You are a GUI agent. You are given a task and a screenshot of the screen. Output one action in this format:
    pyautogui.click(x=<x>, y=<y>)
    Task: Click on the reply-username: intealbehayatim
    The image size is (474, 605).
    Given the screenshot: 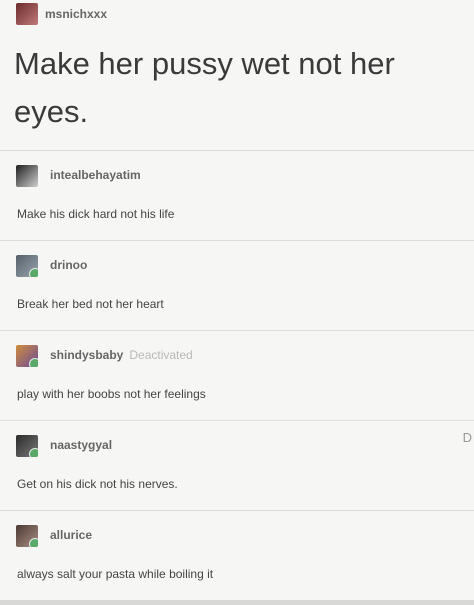 What is the action you would take?
    pyautogui.click(x=95, y=175)
    